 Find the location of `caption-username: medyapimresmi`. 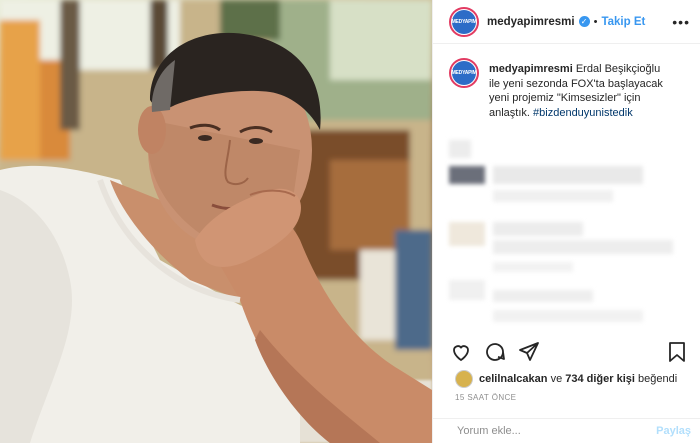

caption-username: medyapimresmi is located at coordinates (531, 69).